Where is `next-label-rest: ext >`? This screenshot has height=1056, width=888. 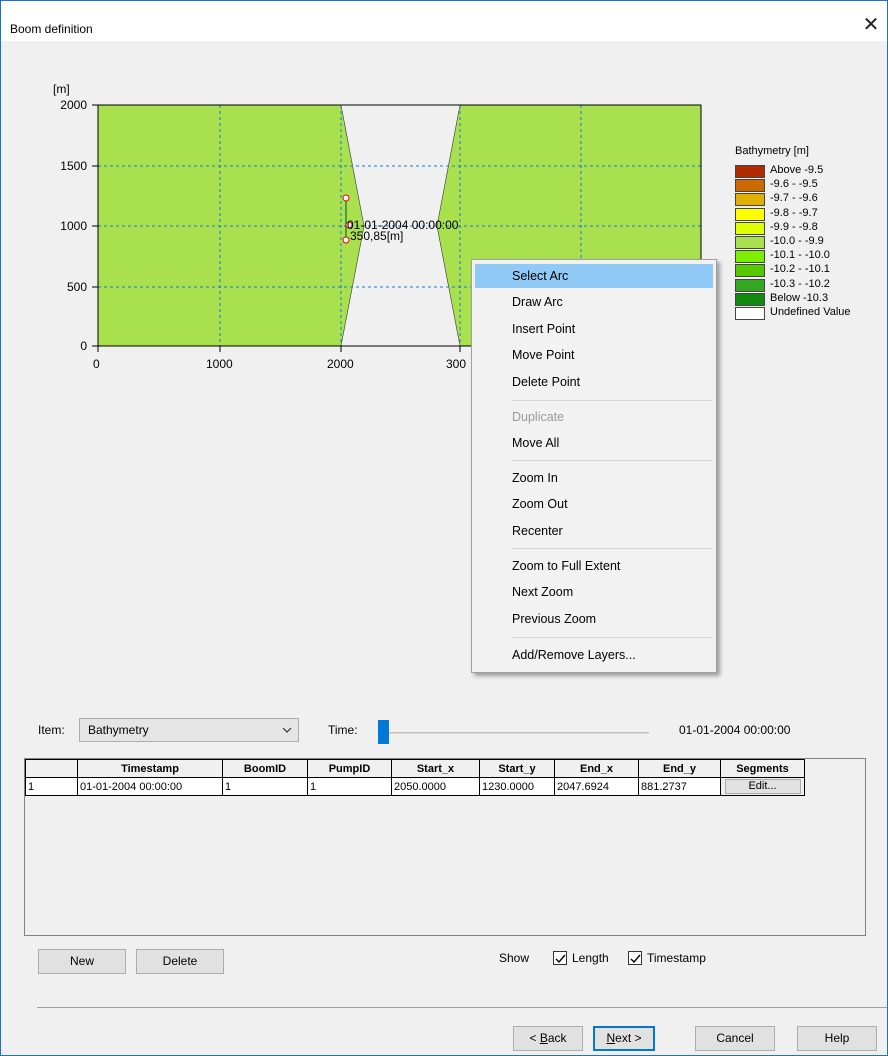 next-label-rest: ext > is located at coordinates (628, 1038).